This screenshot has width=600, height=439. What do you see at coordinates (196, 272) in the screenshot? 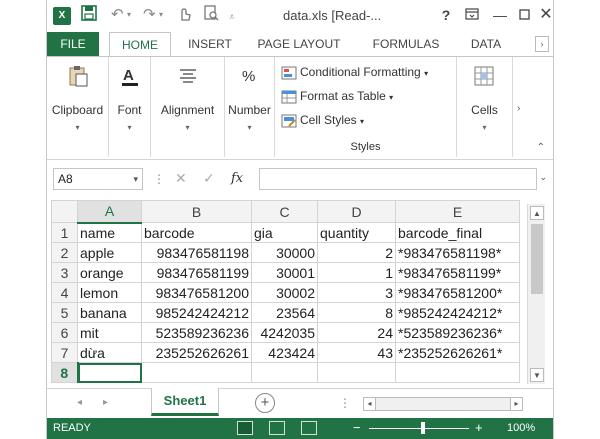
I see `cell-b3: 983476581199` at bounding box center [196, 272].